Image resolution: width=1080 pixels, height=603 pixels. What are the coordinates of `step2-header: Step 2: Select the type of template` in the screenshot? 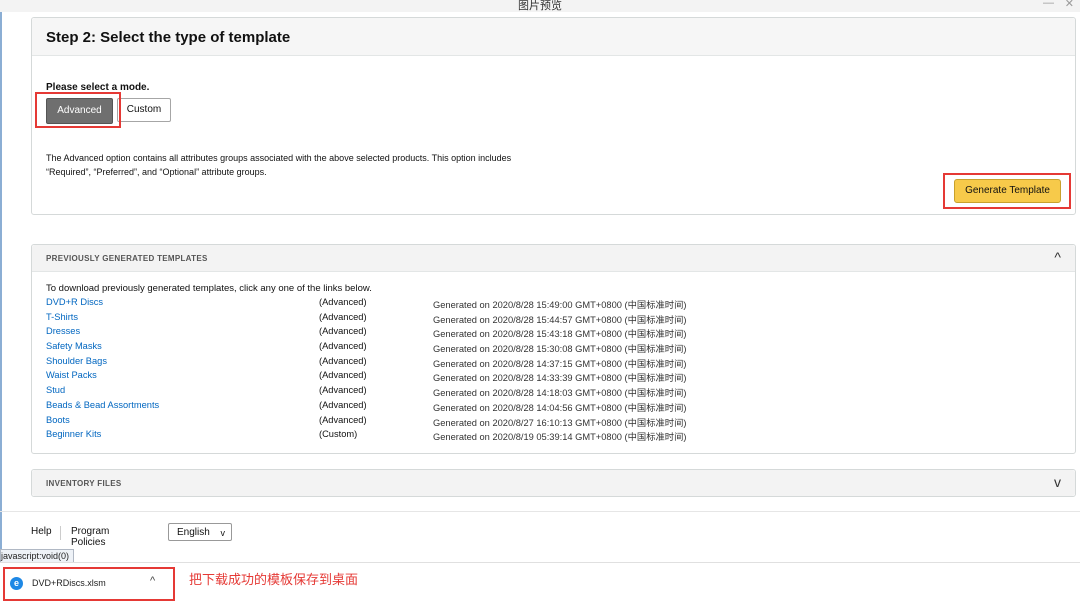 It's located at (553, 37).